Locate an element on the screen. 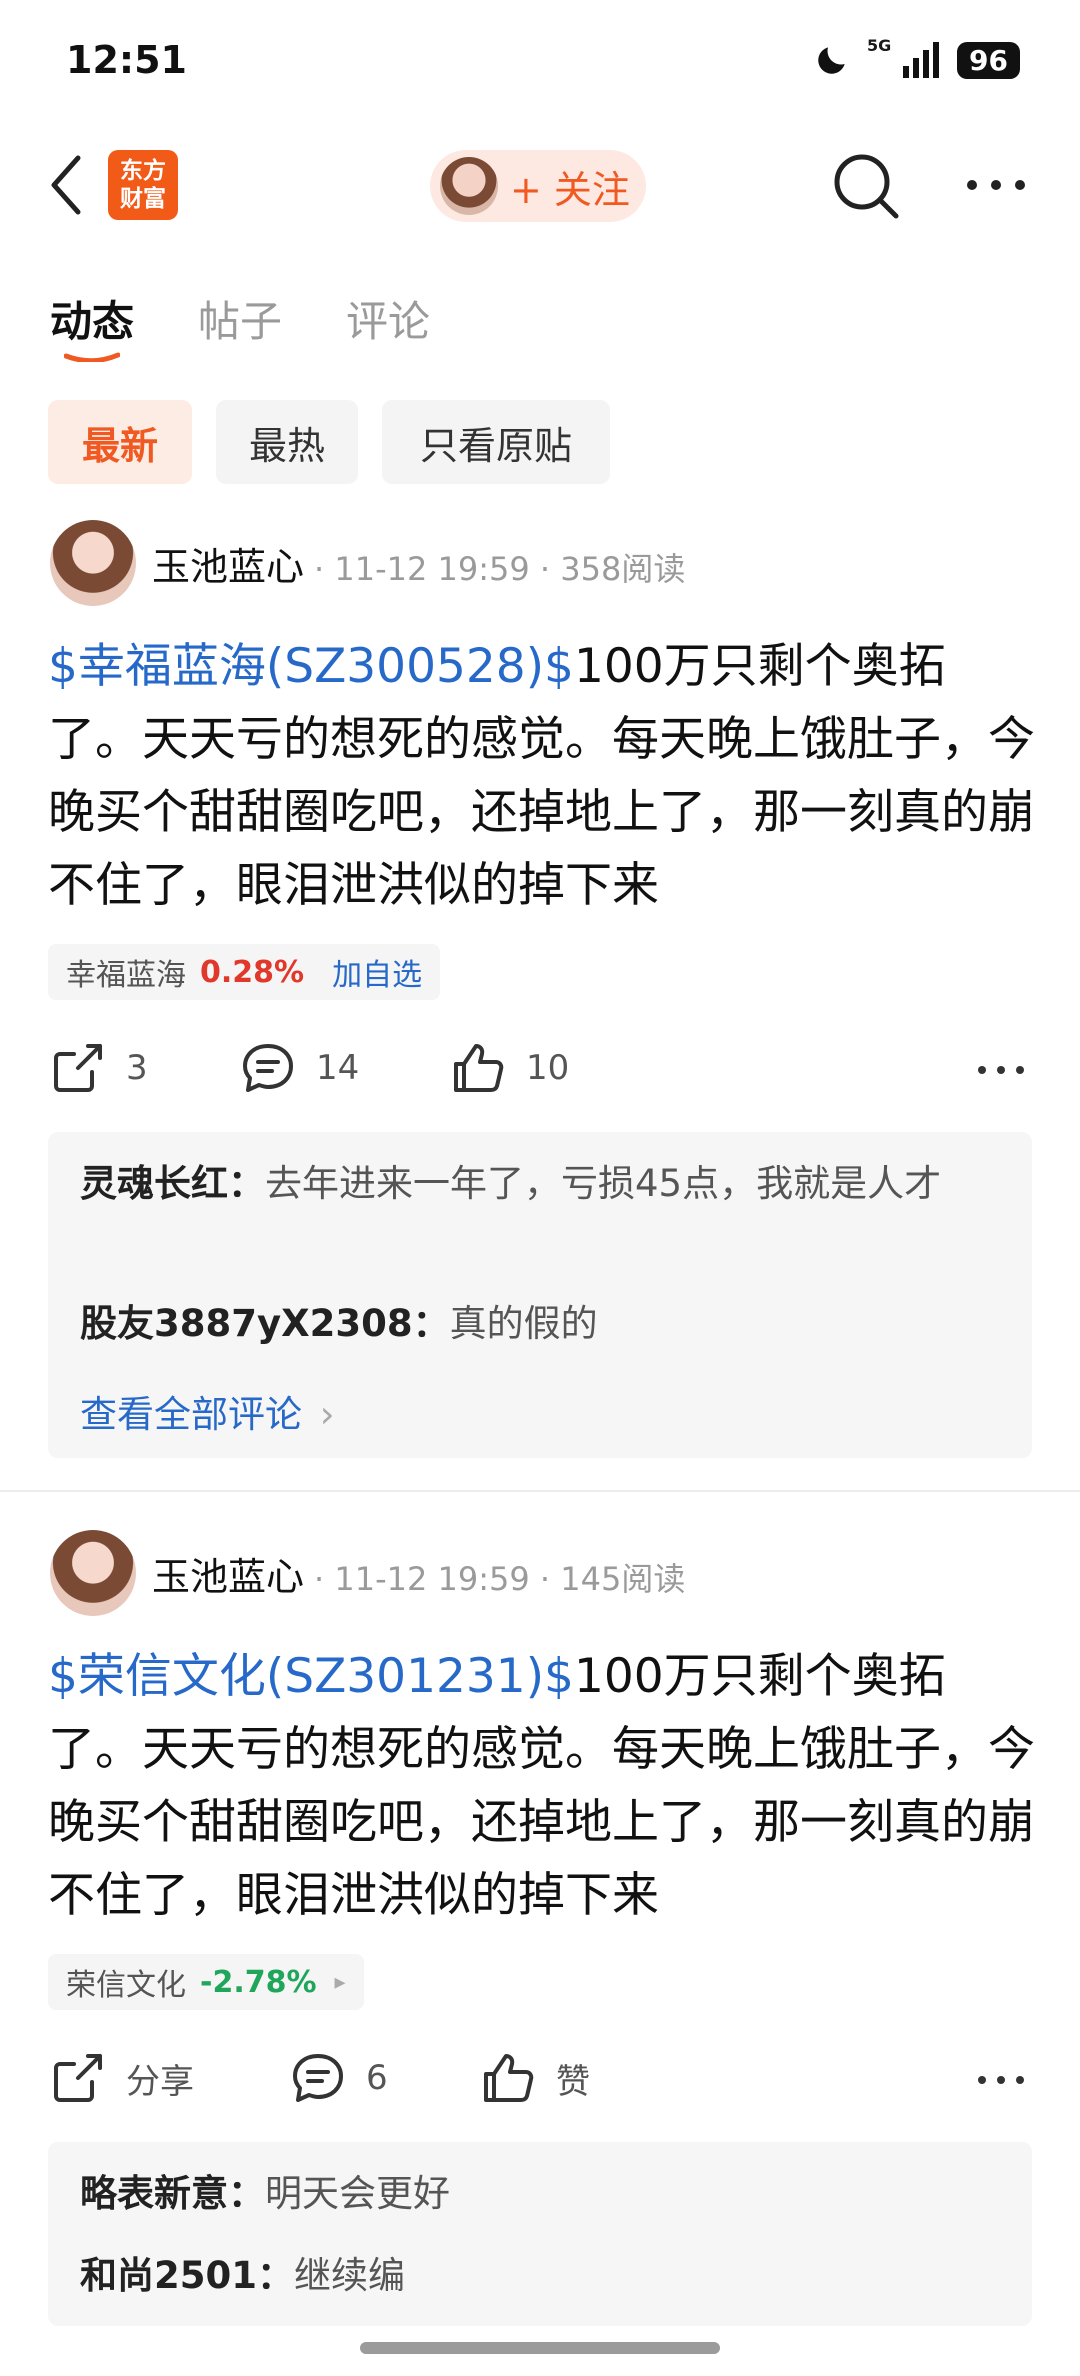  status-icons: 5G 96 is located at coordinates (916, 58).